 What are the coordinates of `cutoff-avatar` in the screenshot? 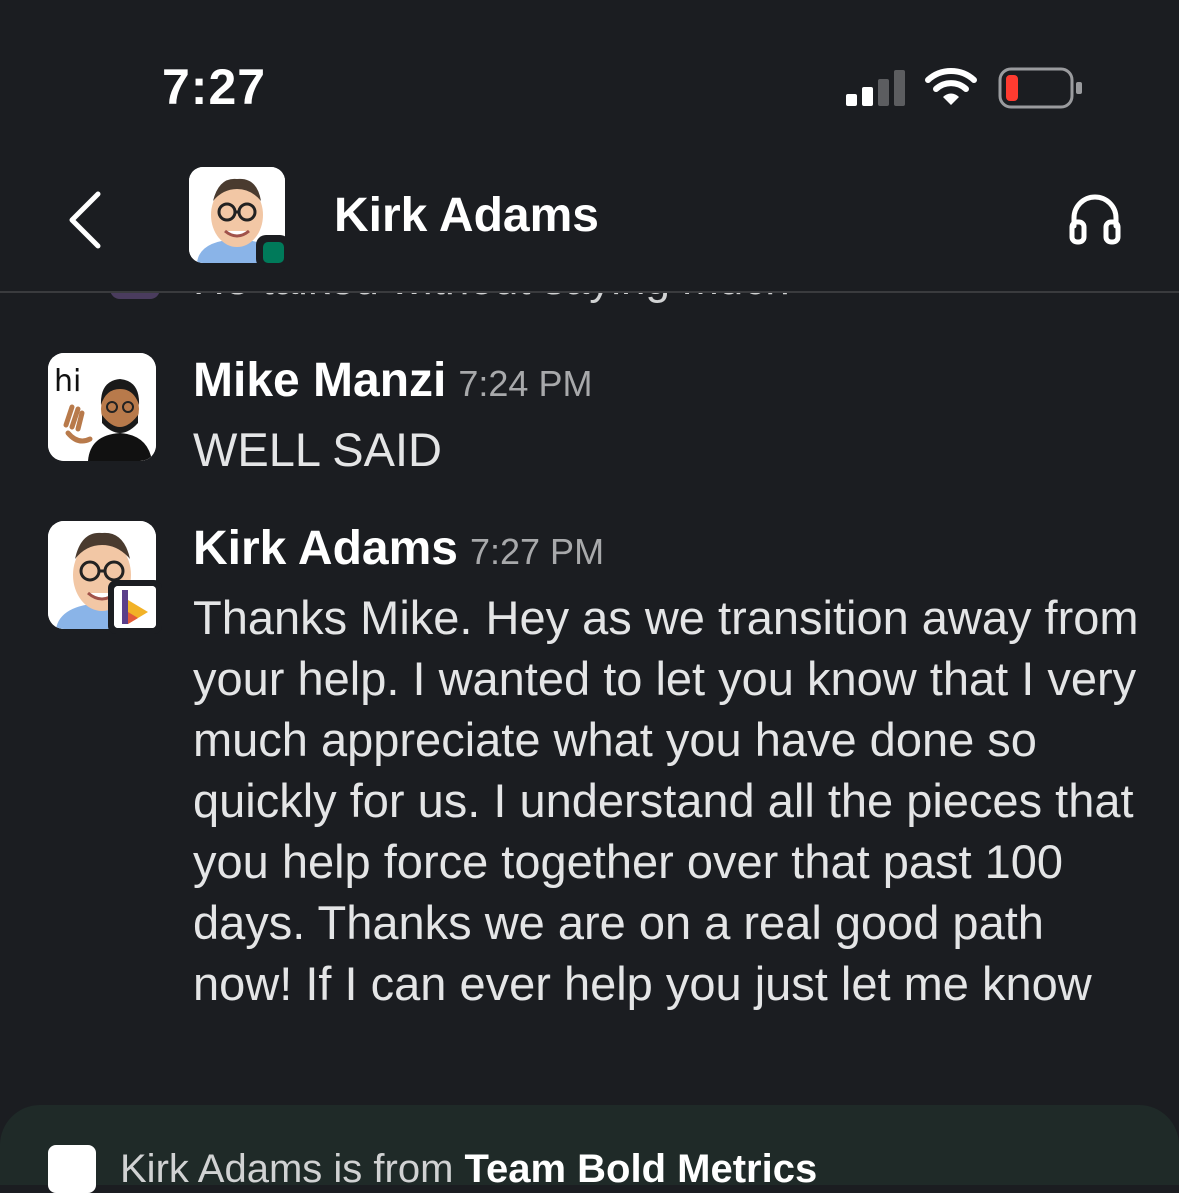 It's located at (135, 296).